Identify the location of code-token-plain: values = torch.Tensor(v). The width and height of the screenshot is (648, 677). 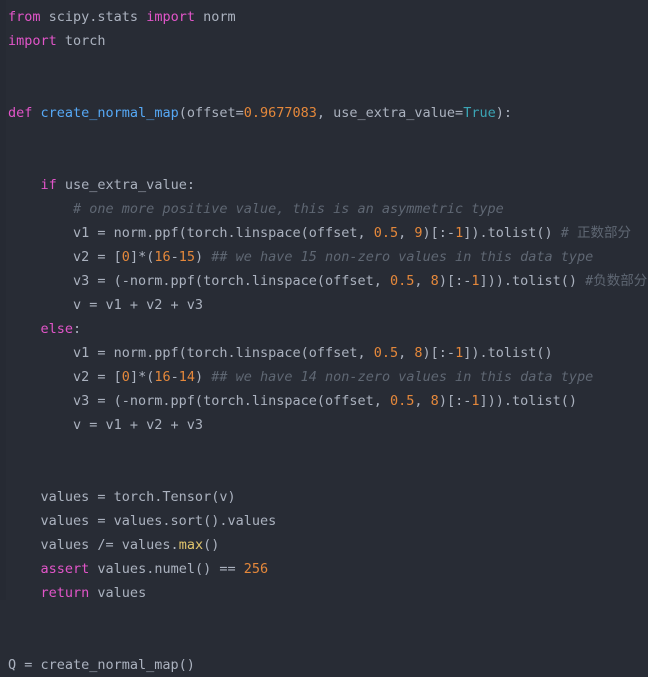
(122, 497).